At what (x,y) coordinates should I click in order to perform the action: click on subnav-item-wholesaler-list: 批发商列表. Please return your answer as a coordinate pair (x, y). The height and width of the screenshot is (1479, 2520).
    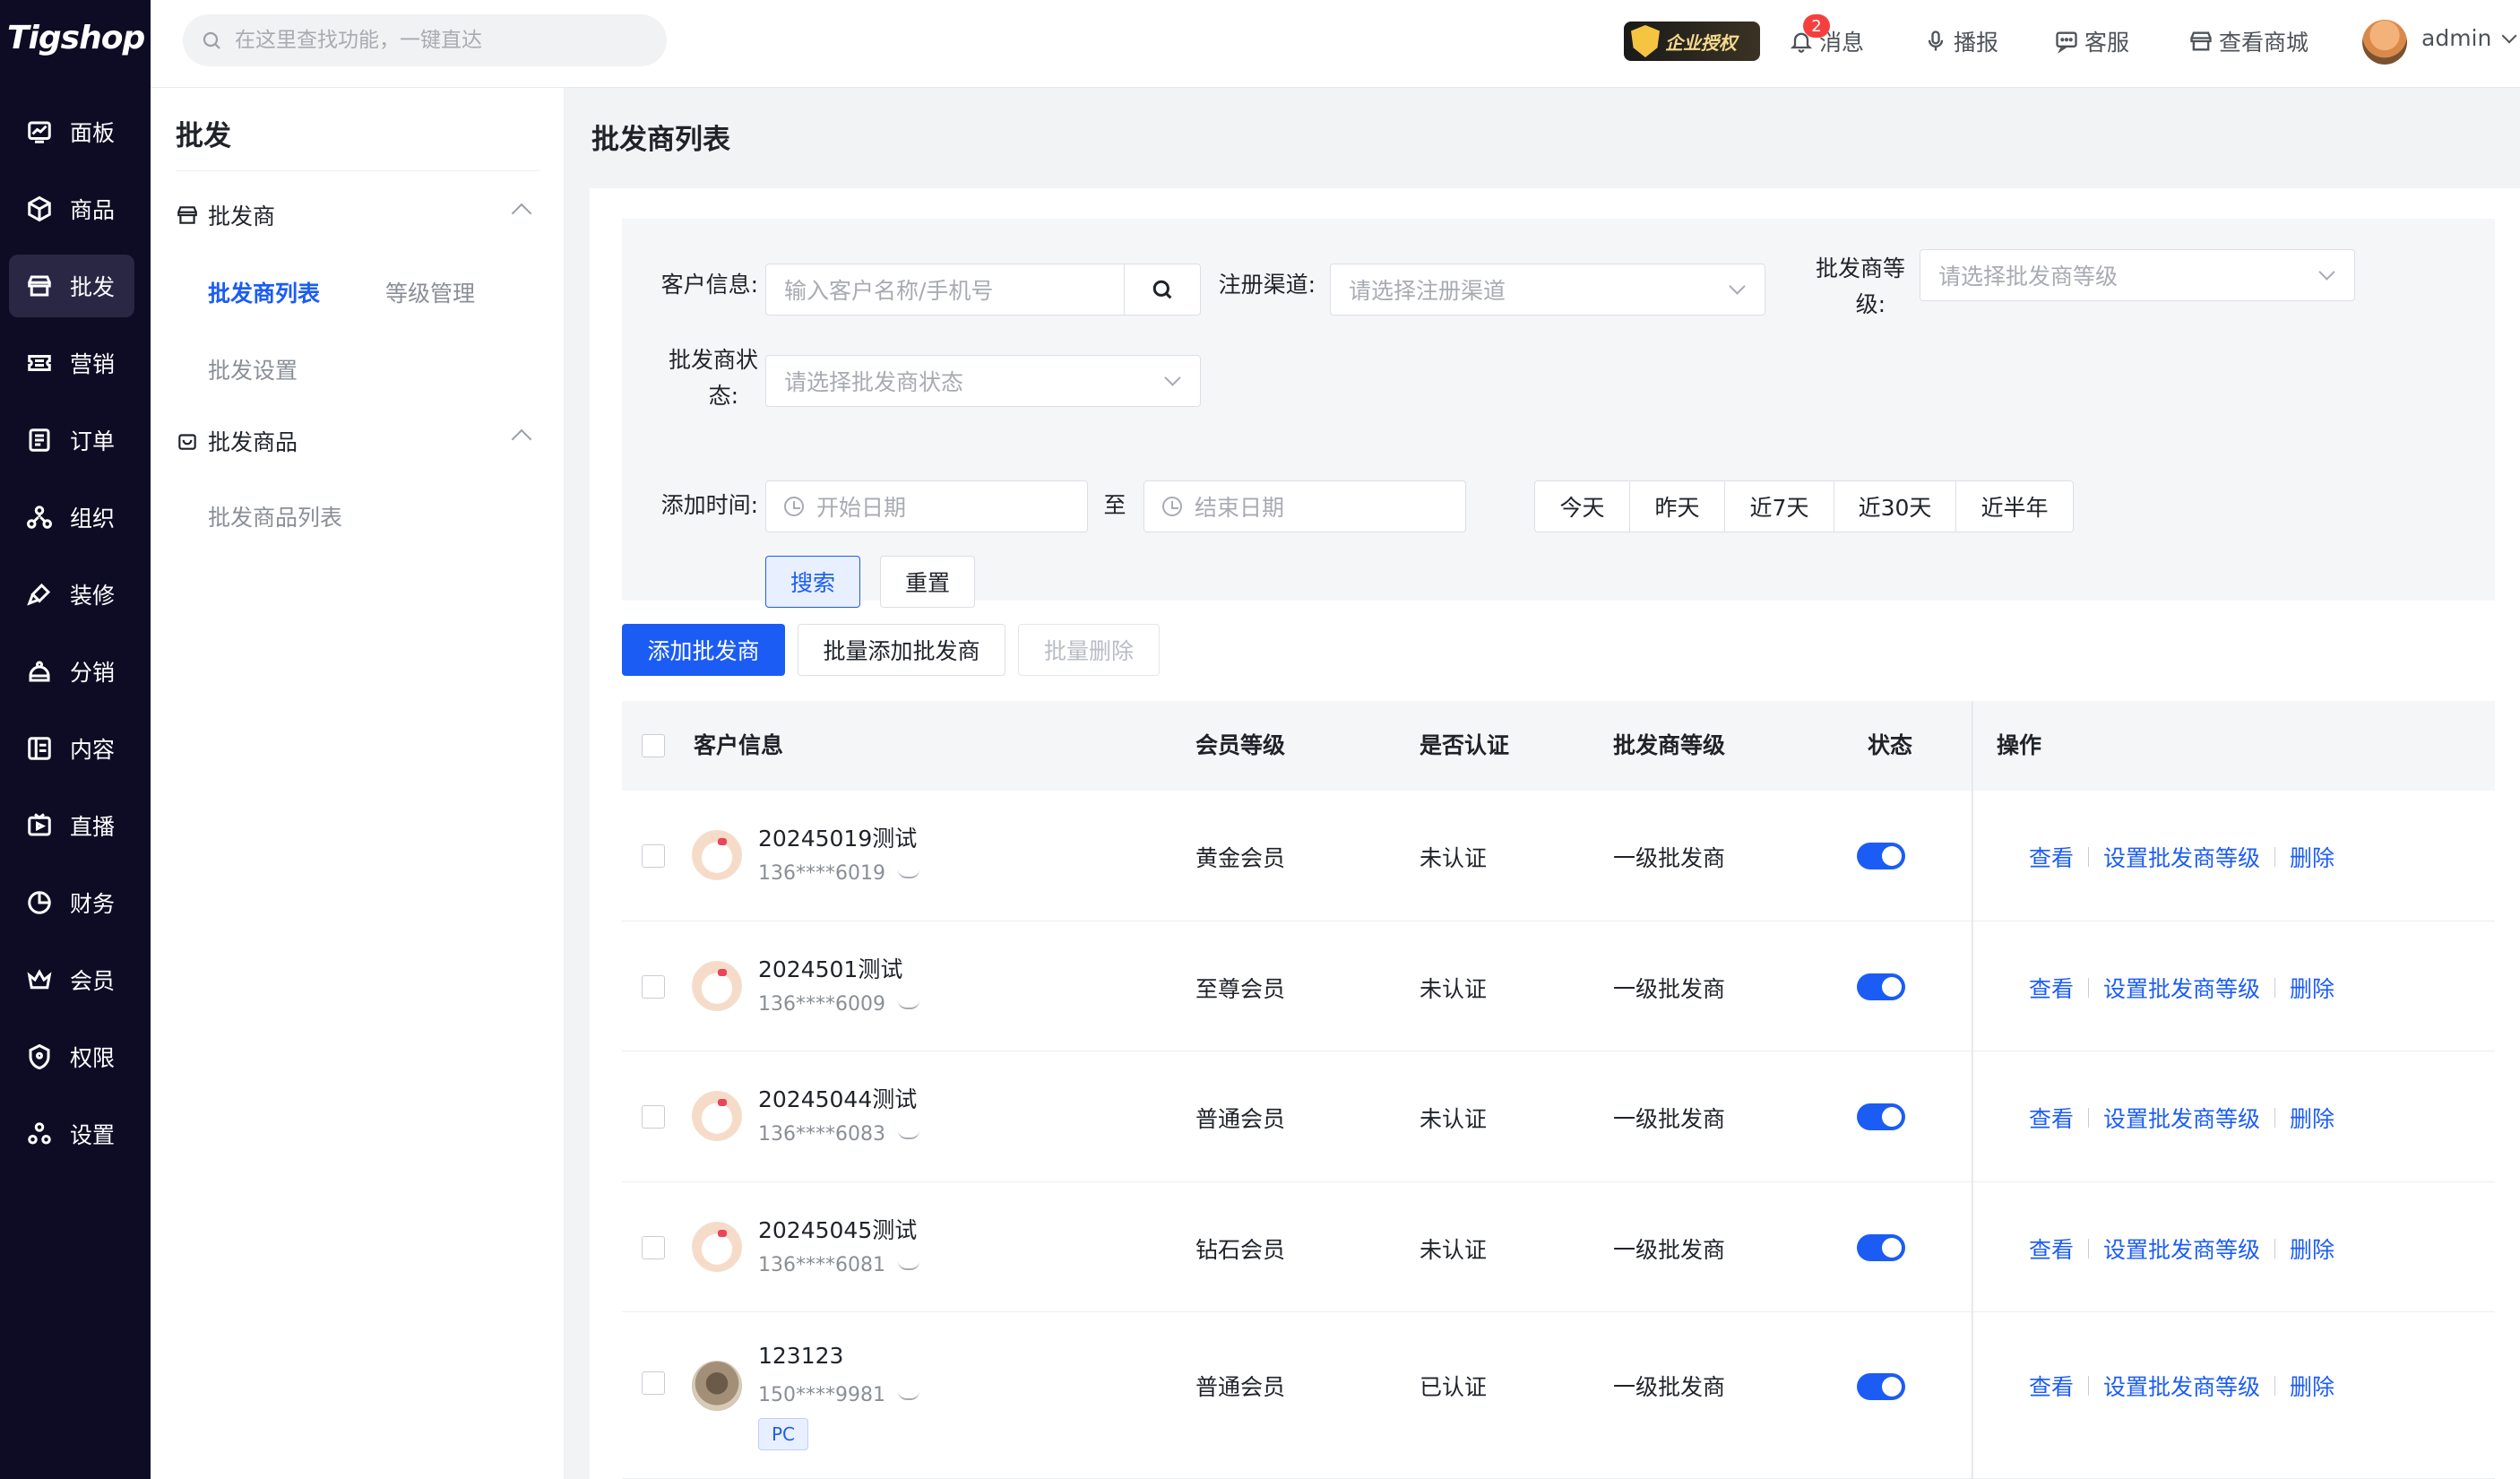
    Looking at the image, I should click on (264, 292).